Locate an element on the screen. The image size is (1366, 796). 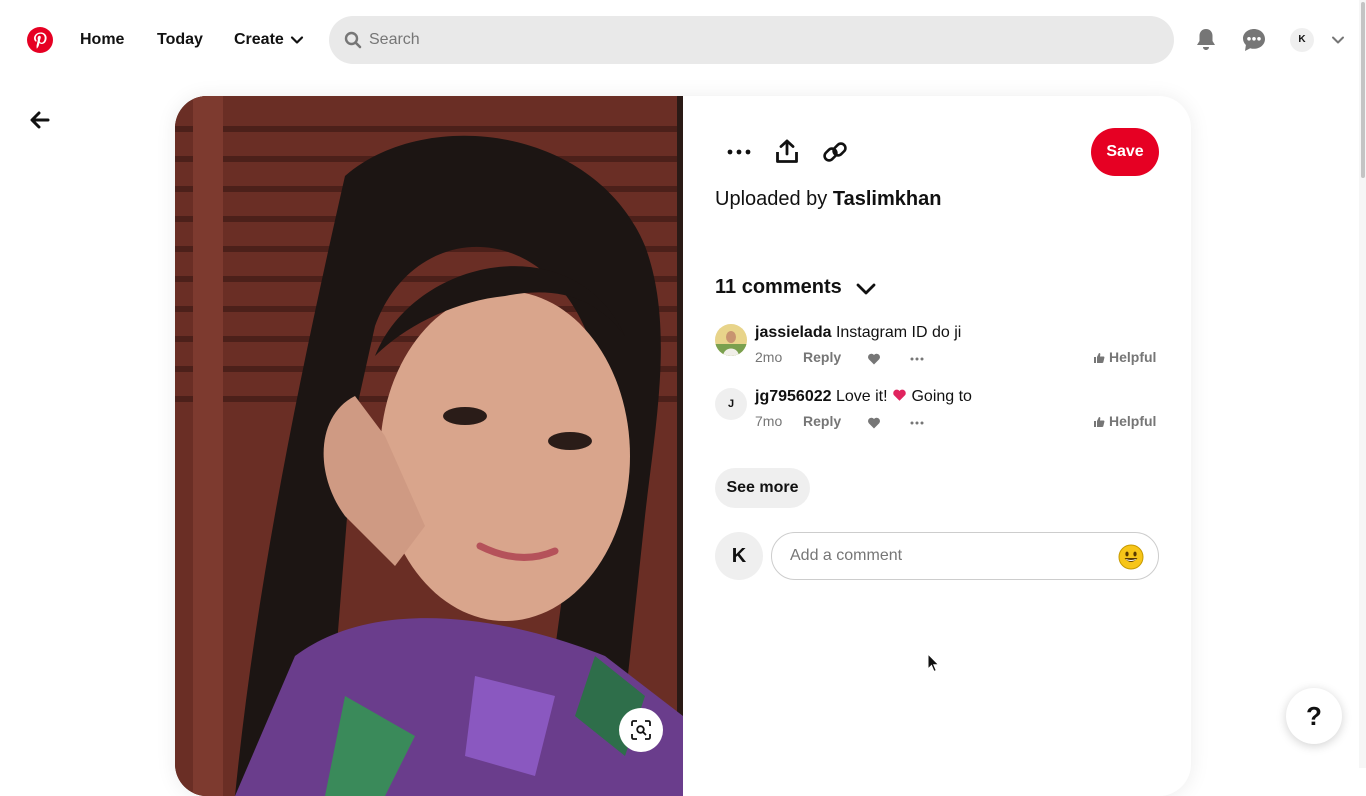
visual-search-button is located at coordinates (641, 730).